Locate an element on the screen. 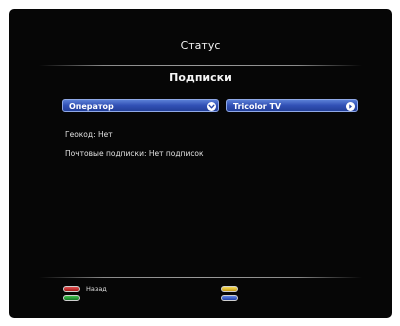 This screenshot has height=326, width=400. operator-label-text: Оператор is located at coordinates (91, 106).